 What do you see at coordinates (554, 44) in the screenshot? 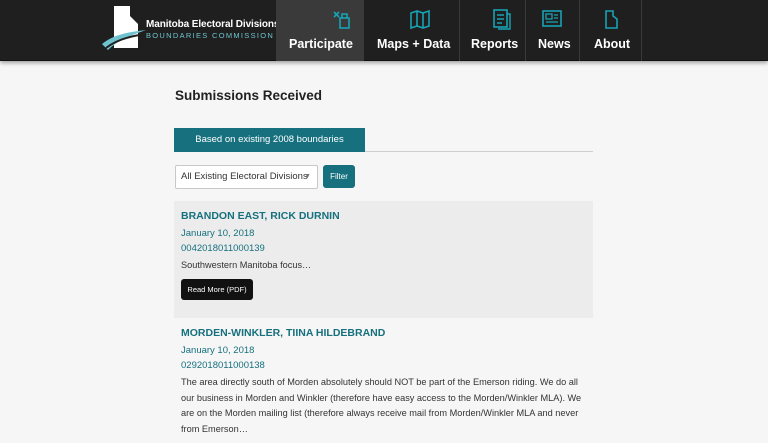
I see `nav-label-news: News` at bounding box center [554, 44].